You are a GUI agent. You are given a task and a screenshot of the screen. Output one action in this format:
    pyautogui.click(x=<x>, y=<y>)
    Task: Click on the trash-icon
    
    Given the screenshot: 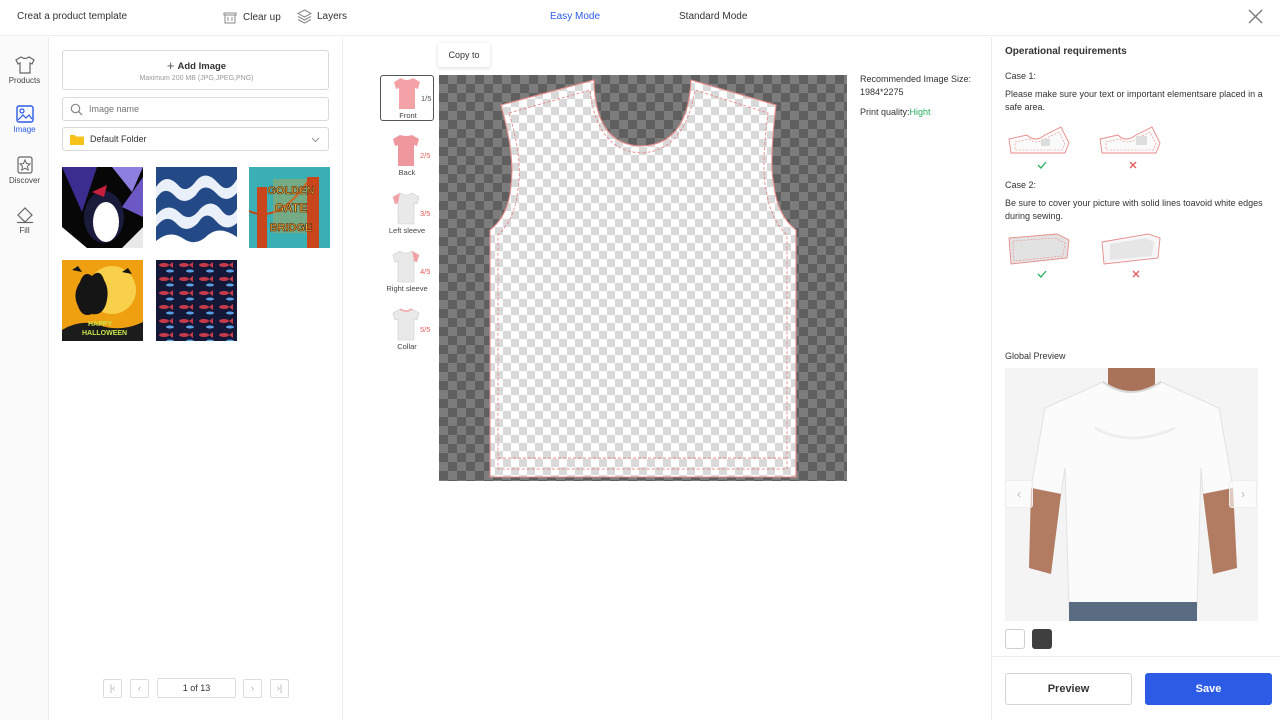 What is the action you would take?
    pyautogui.click(x=230, y=18)
    